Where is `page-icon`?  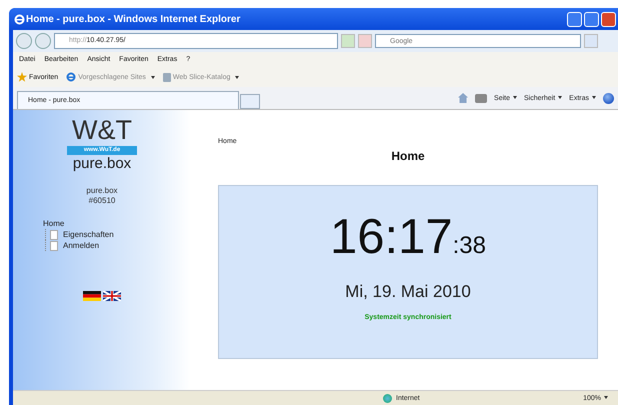
page-icon is located at coordinates (166, 77).